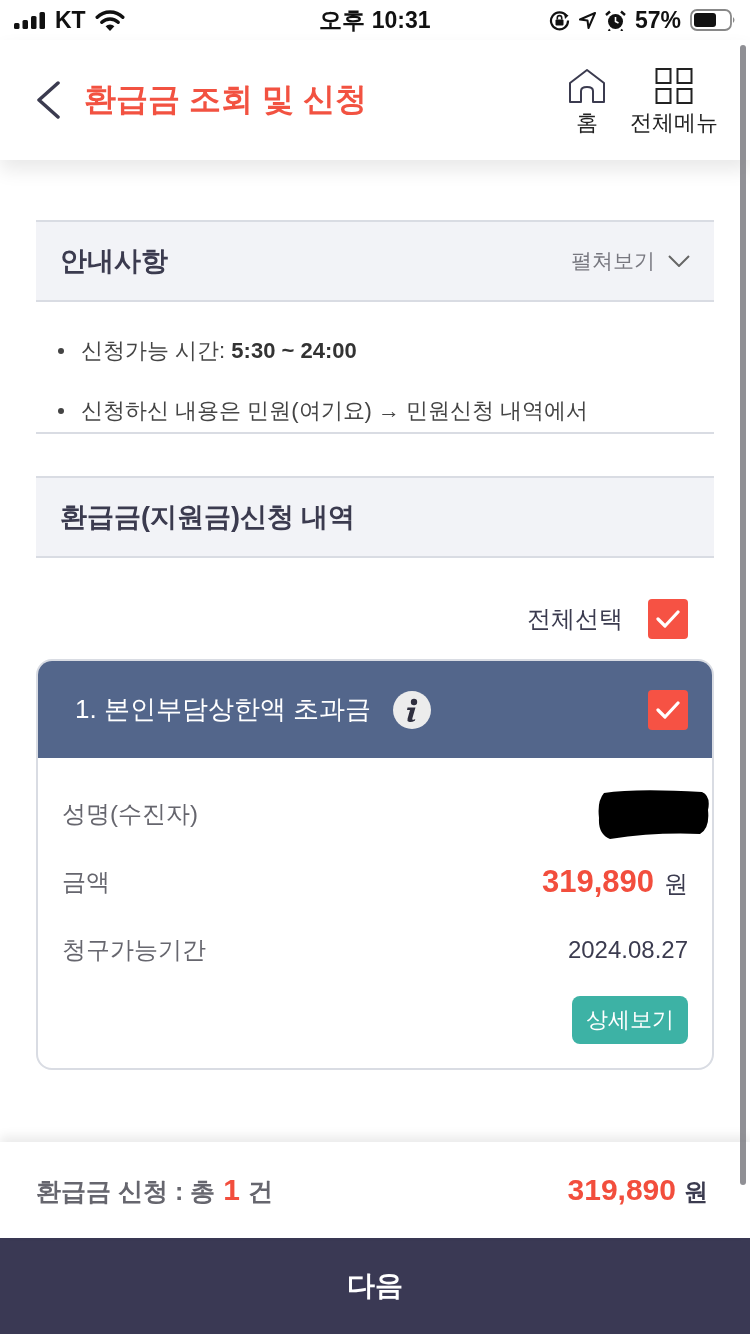 The height and width of the screenshot is (1334, 750). Describe the element at coordinates (587, 86) in the screenshot. I see `home-icon` at that location.